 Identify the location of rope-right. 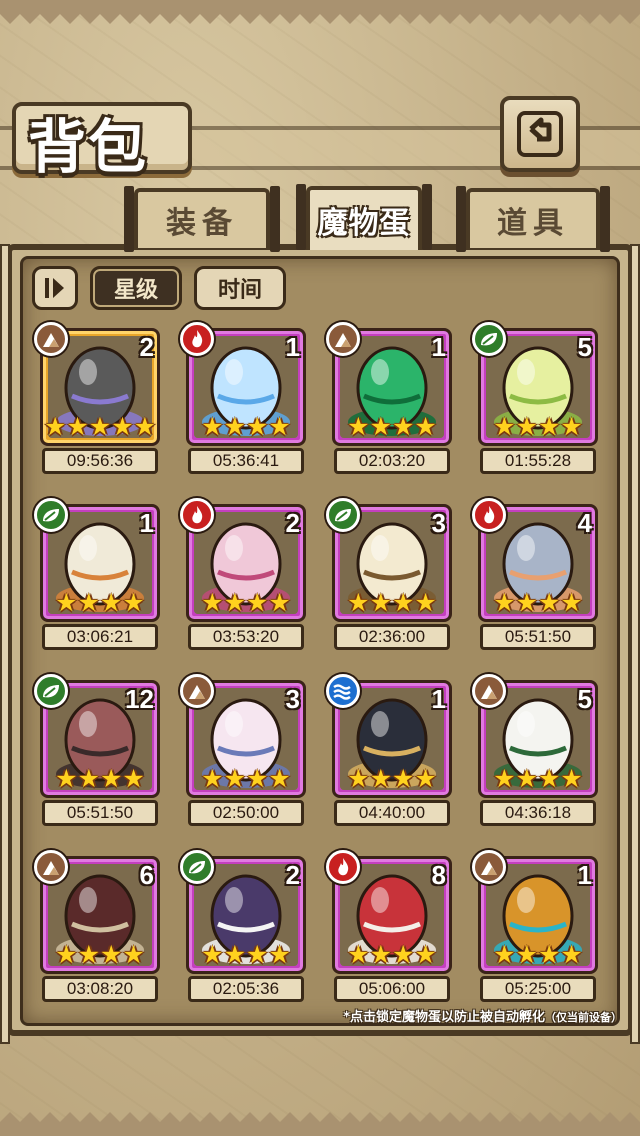
(635, 644).